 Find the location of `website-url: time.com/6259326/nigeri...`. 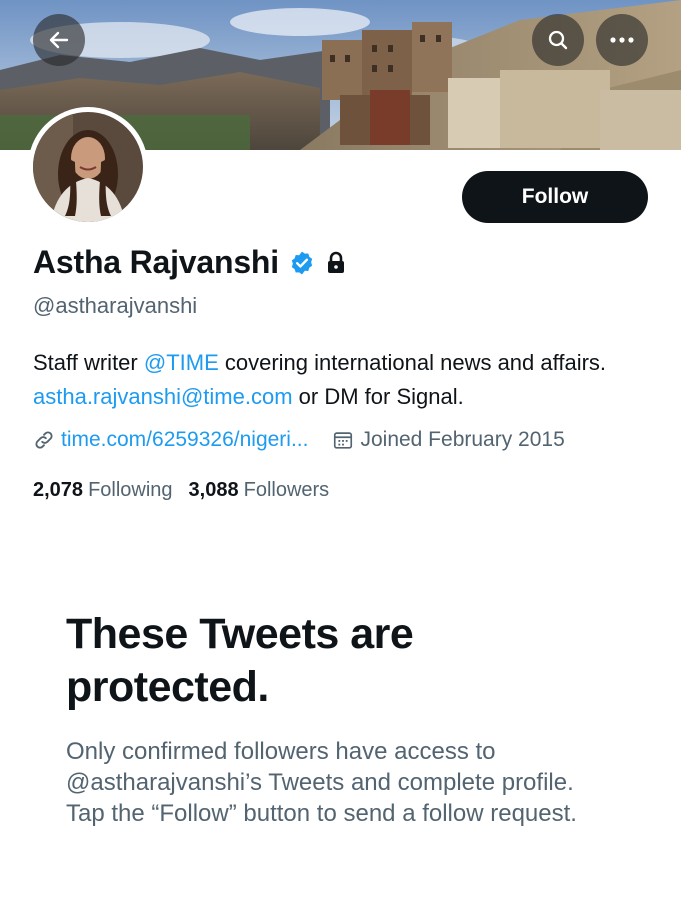

website-url: time.com/6259326/nigeri... is located at coordinates (184, 440).